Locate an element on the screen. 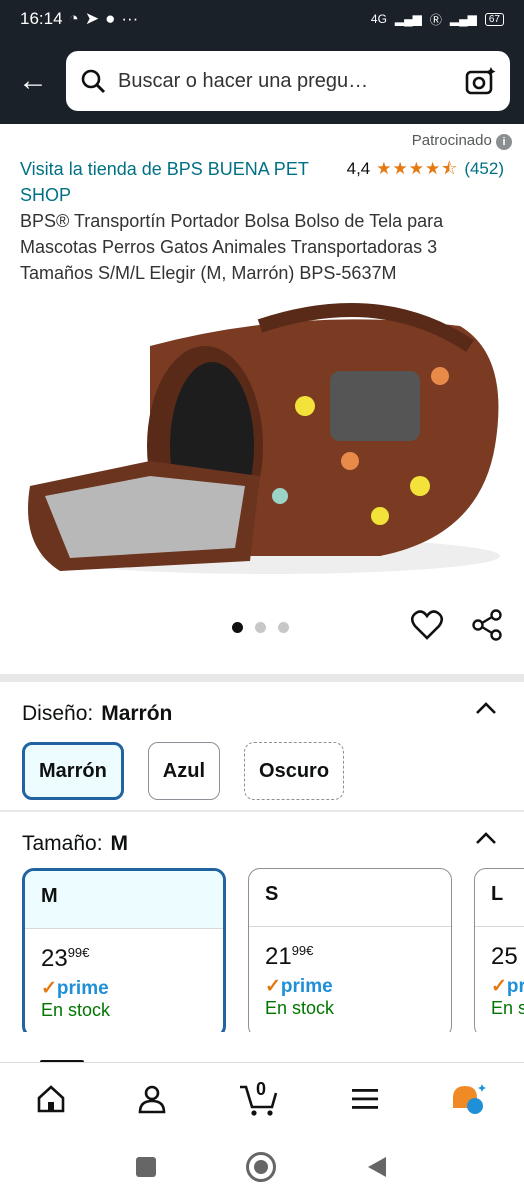 Image resolution: width=524 pixels, height=1200 pixels. size-price: 25 is located at coordinates (504, 956).